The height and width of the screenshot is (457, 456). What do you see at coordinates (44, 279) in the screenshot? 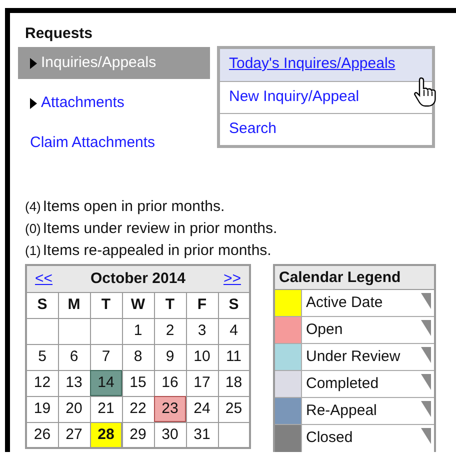
I see `prev-month-link: <<` at bounding box center [44, 279].